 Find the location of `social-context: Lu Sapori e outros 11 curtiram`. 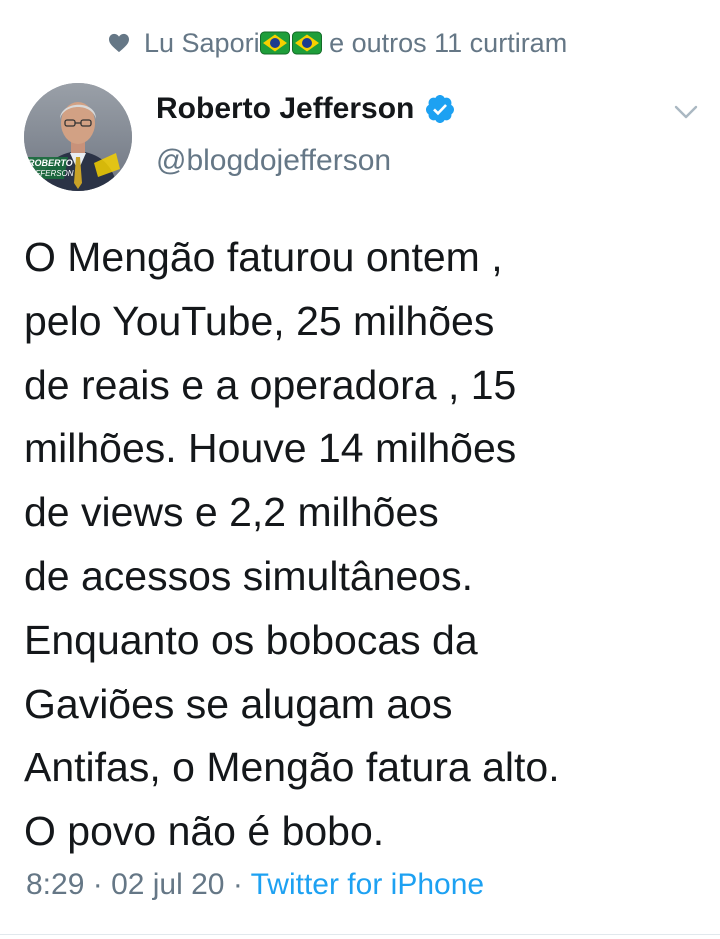

social-context: Lu Sapori e outros 11 curtiram is located at coordinates (337, 43).